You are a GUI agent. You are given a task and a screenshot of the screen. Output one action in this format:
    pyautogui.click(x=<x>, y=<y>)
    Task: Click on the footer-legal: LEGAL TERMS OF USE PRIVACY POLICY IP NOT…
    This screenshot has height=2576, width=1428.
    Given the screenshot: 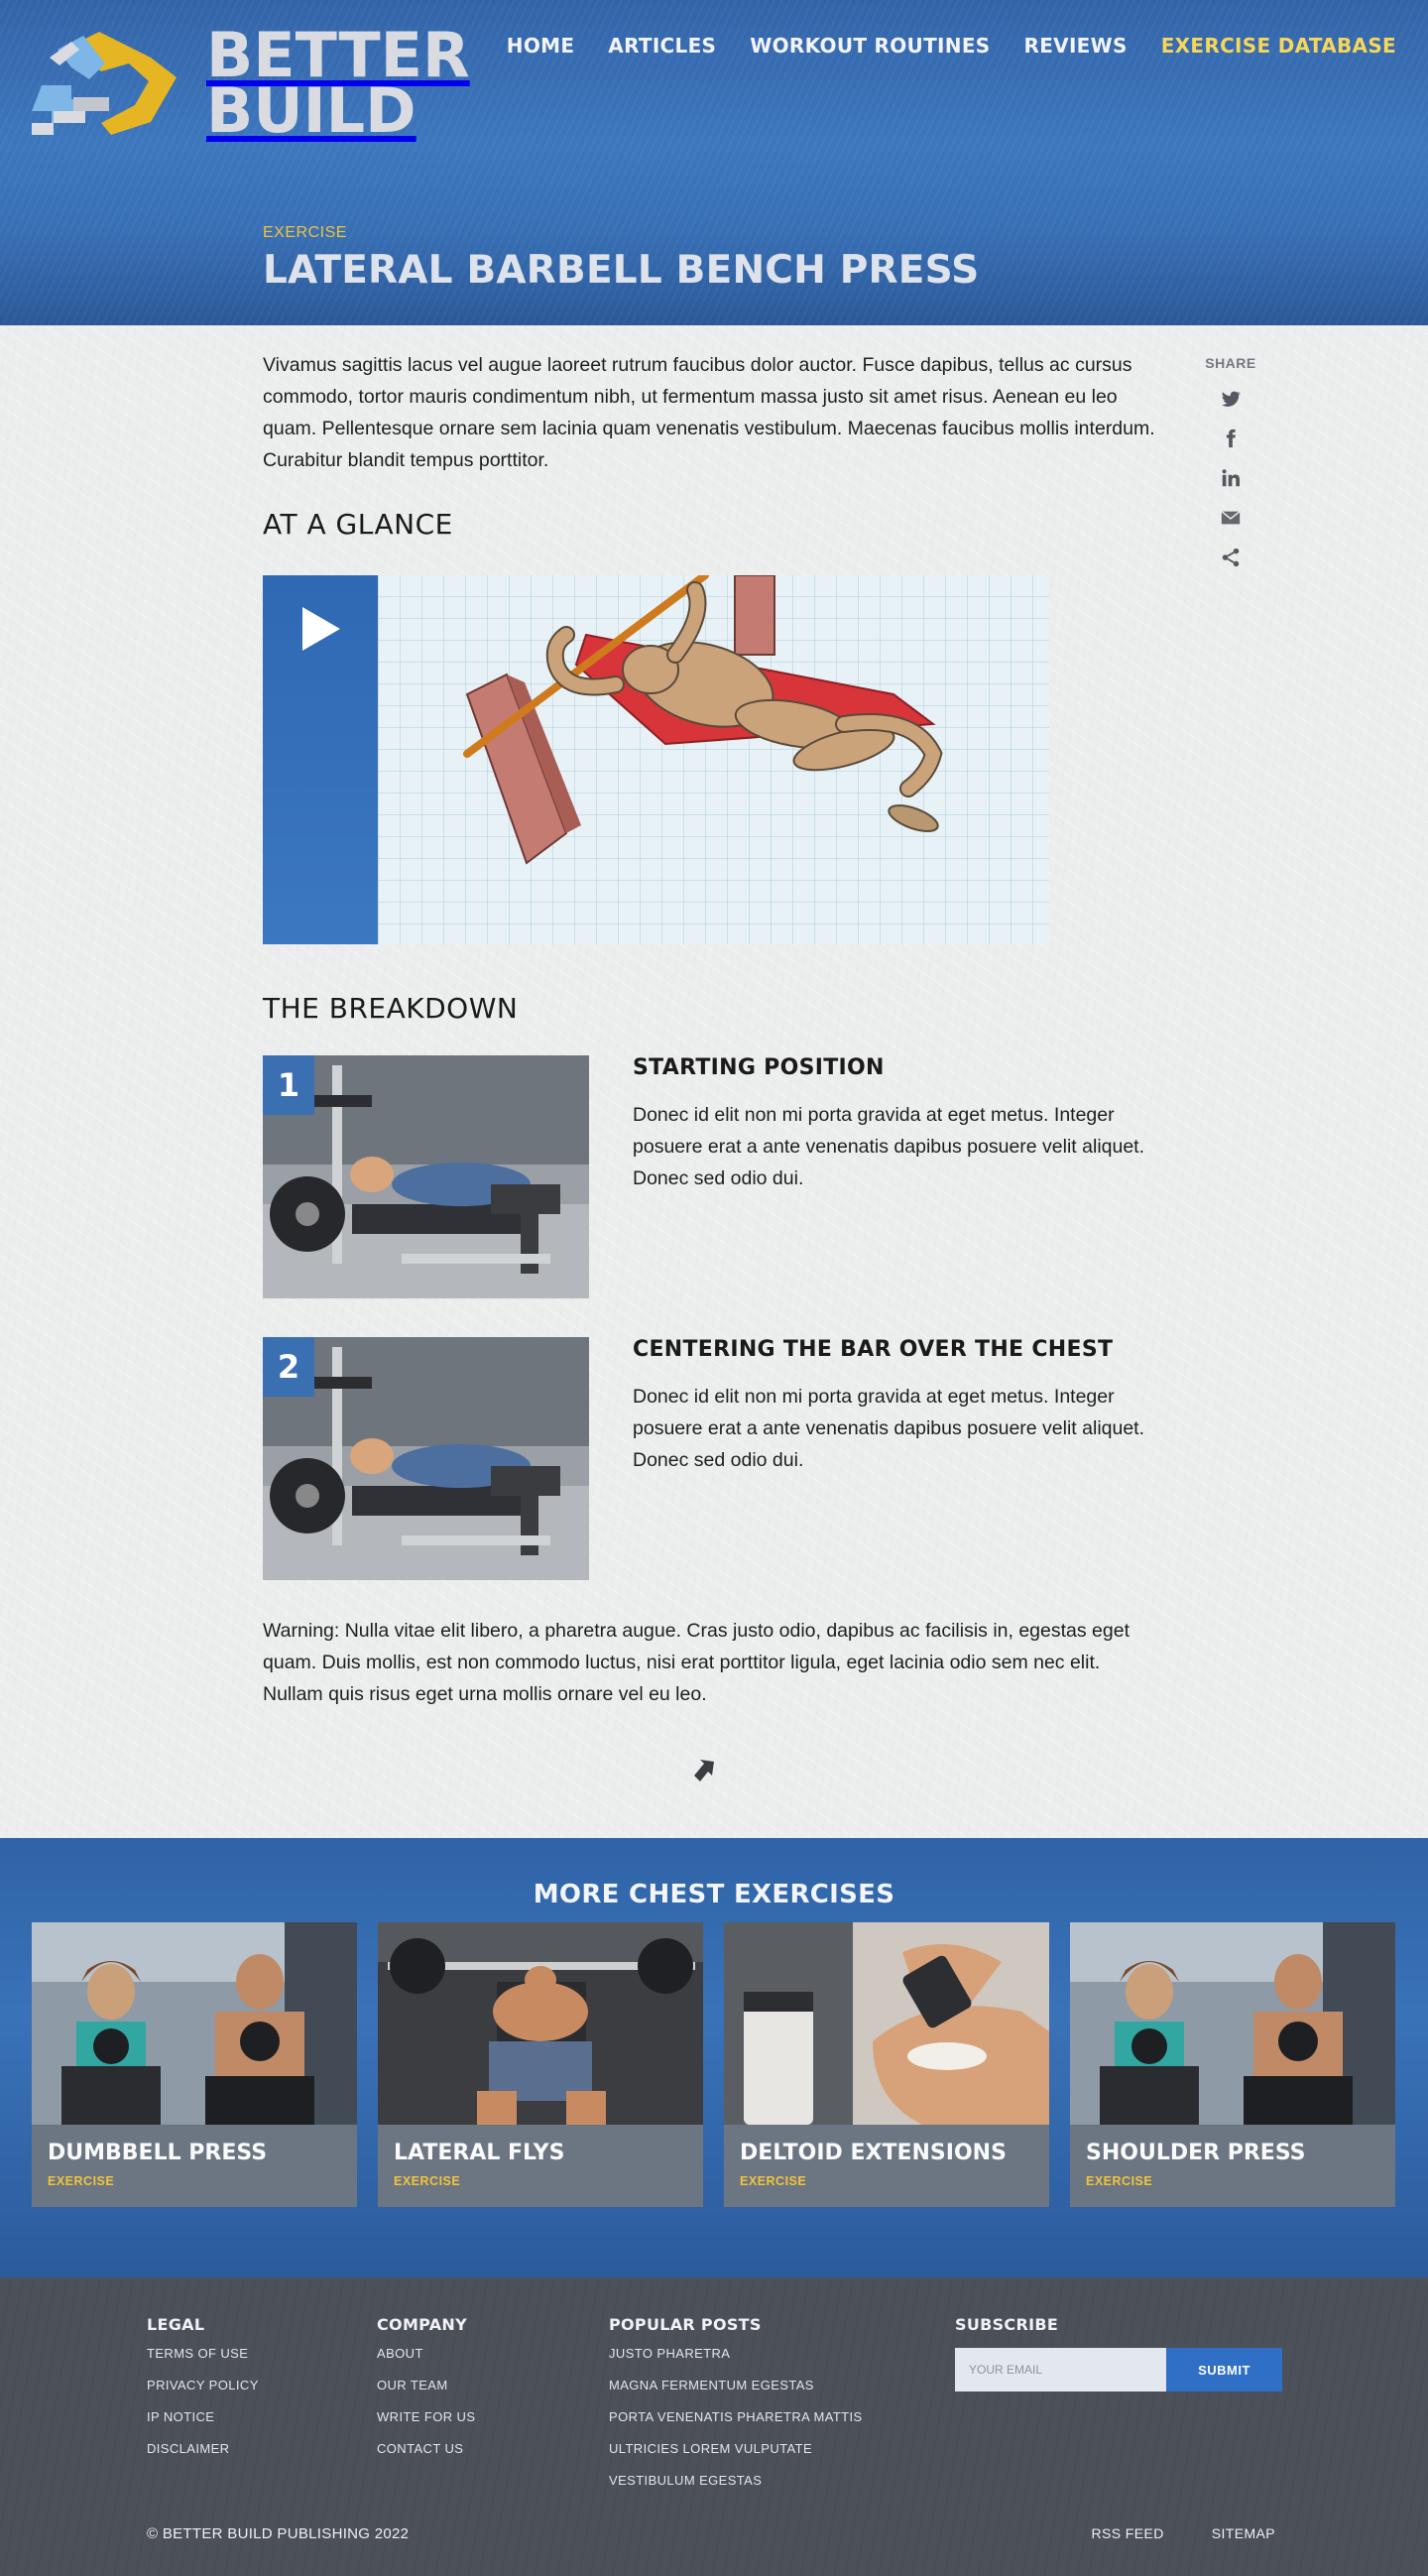 What is the action you would take?
    pyautogui.click(x=203, y=2394)
    